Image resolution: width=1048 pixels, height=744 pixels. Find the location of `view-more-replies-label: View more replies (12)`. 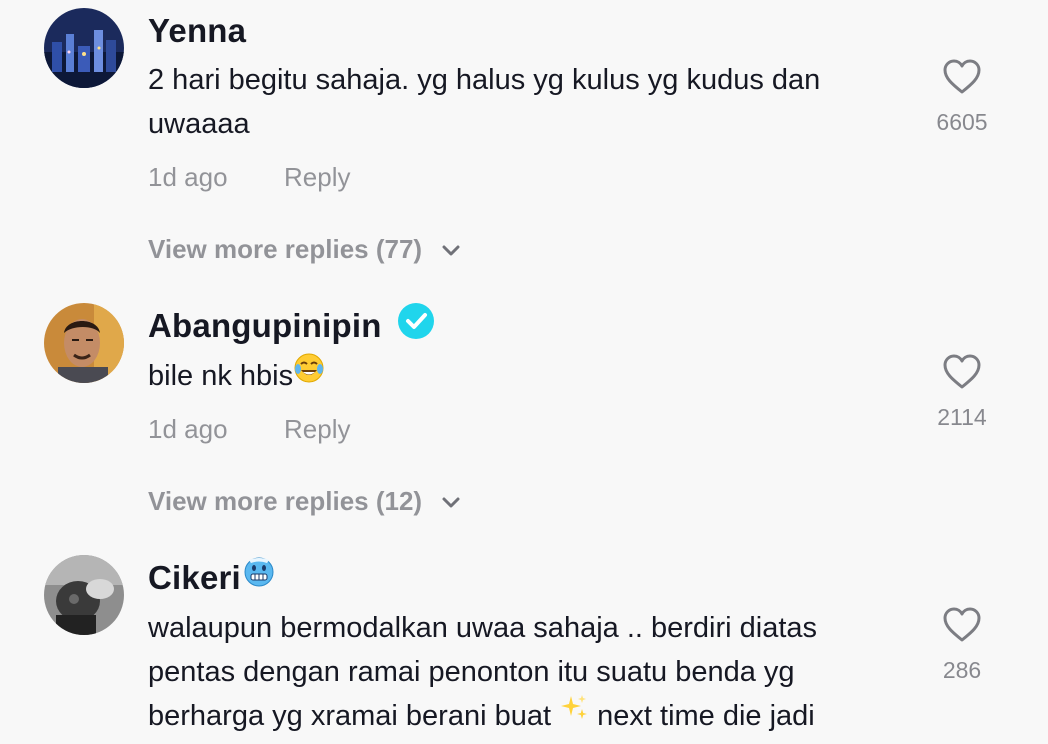

view-more-replies-label: View more replies (12) is located at coordinates (285, 501).